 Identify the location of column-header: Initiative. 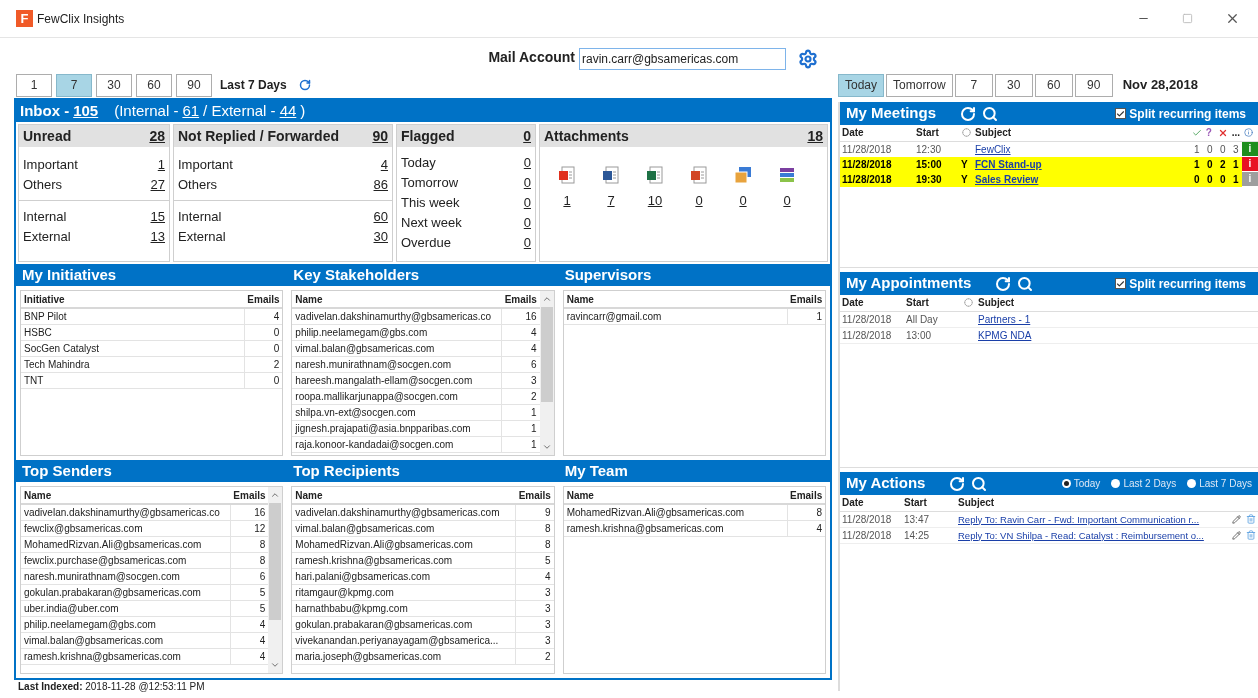
(133, 299).